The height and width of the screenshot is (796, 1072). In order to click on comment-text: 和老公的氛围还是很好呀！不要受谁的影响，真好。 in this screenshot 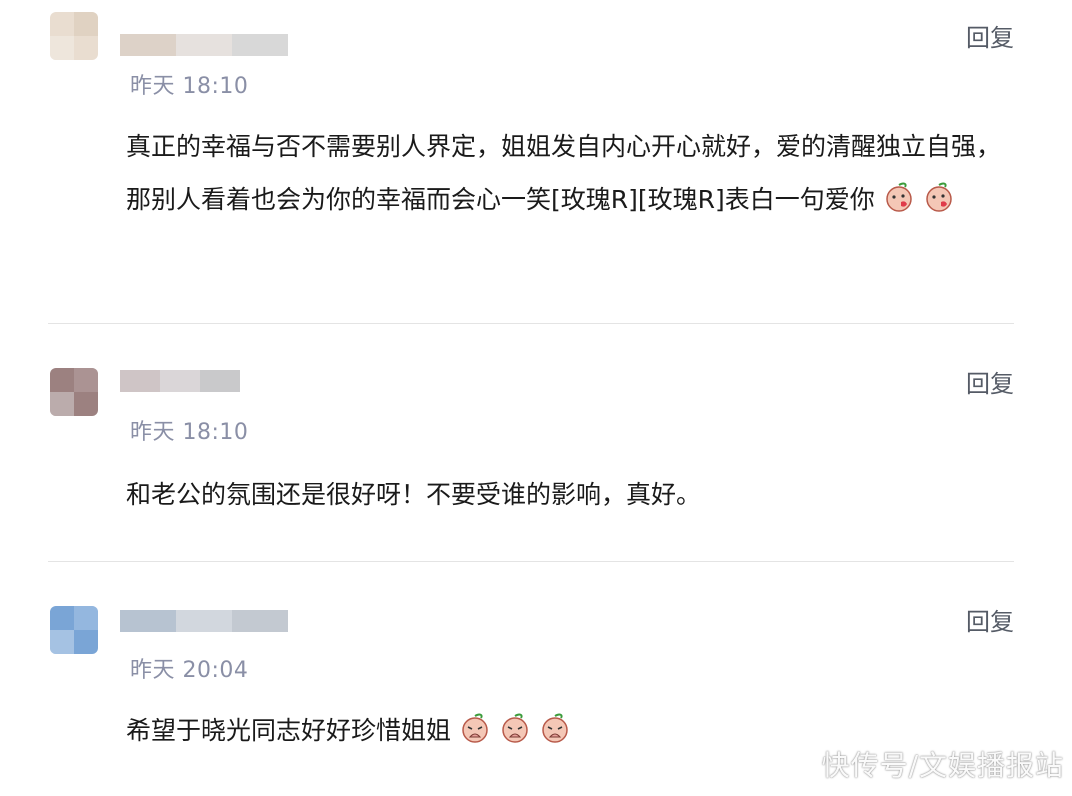, I will do `click(571, 494)`.